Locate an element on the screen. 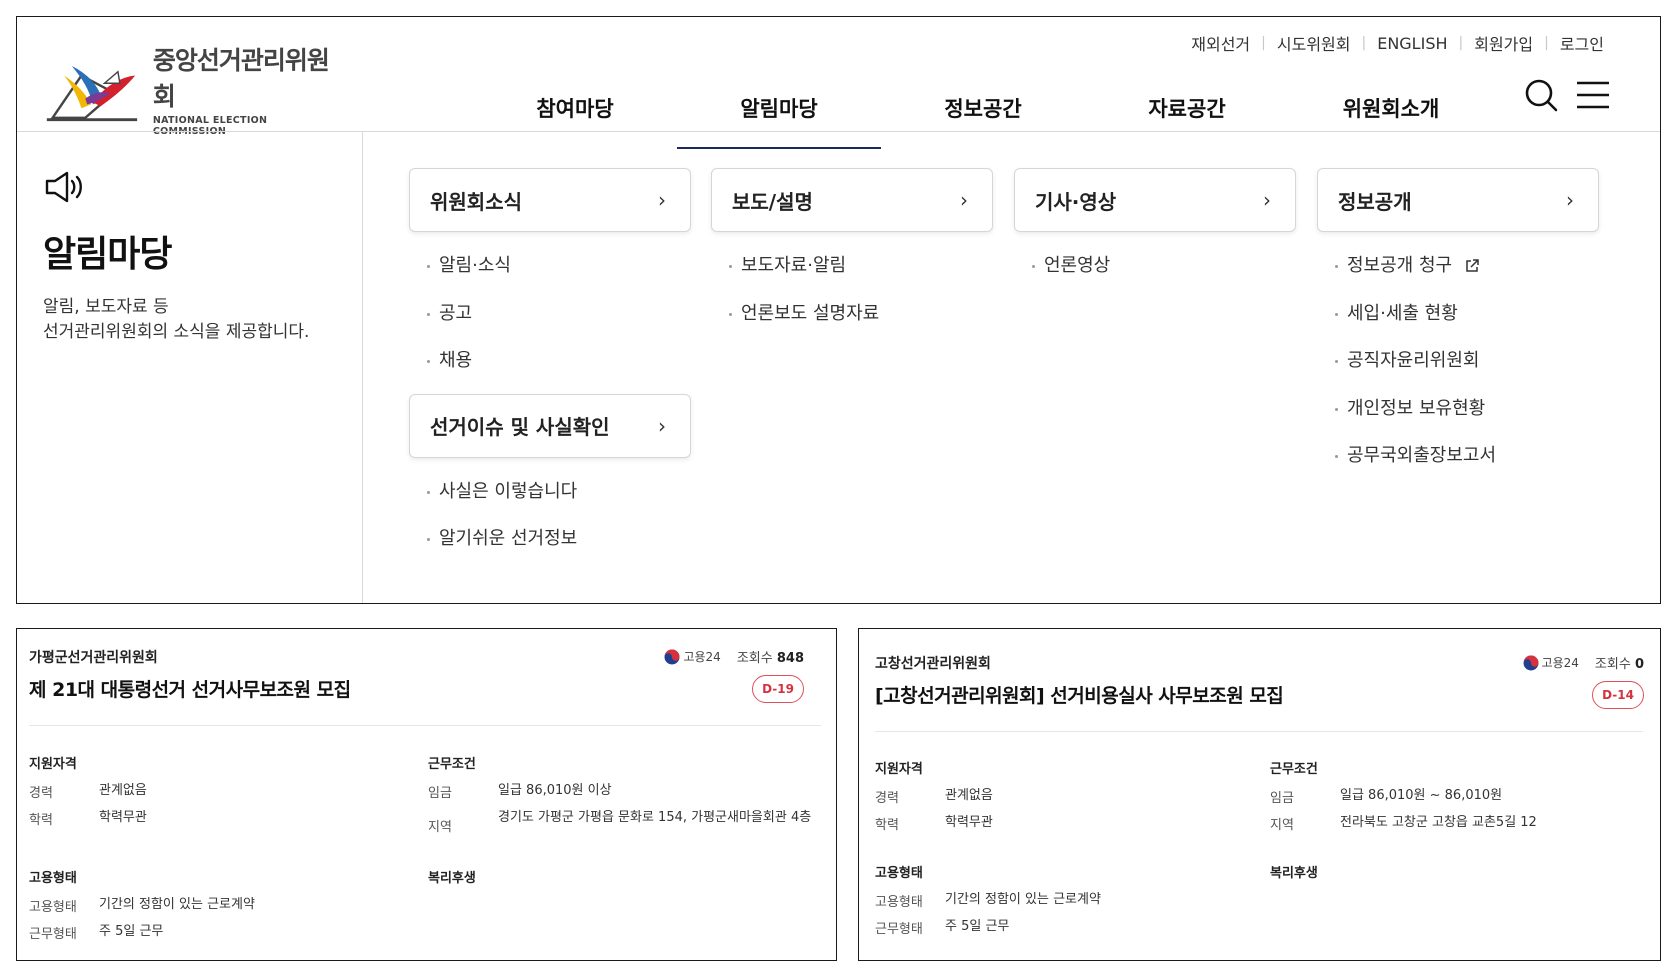  utility-link-english: ENGLISH is located at coordinates (1412, 43).